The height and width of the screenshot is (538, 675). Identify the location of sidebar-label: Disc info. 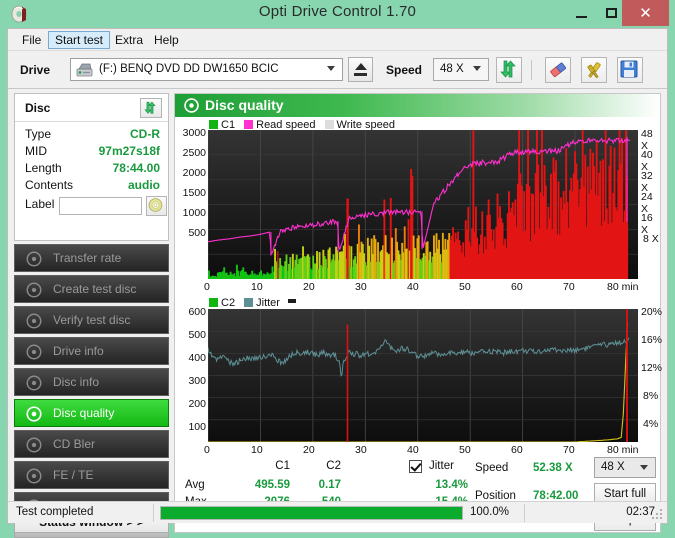
(76, 382).